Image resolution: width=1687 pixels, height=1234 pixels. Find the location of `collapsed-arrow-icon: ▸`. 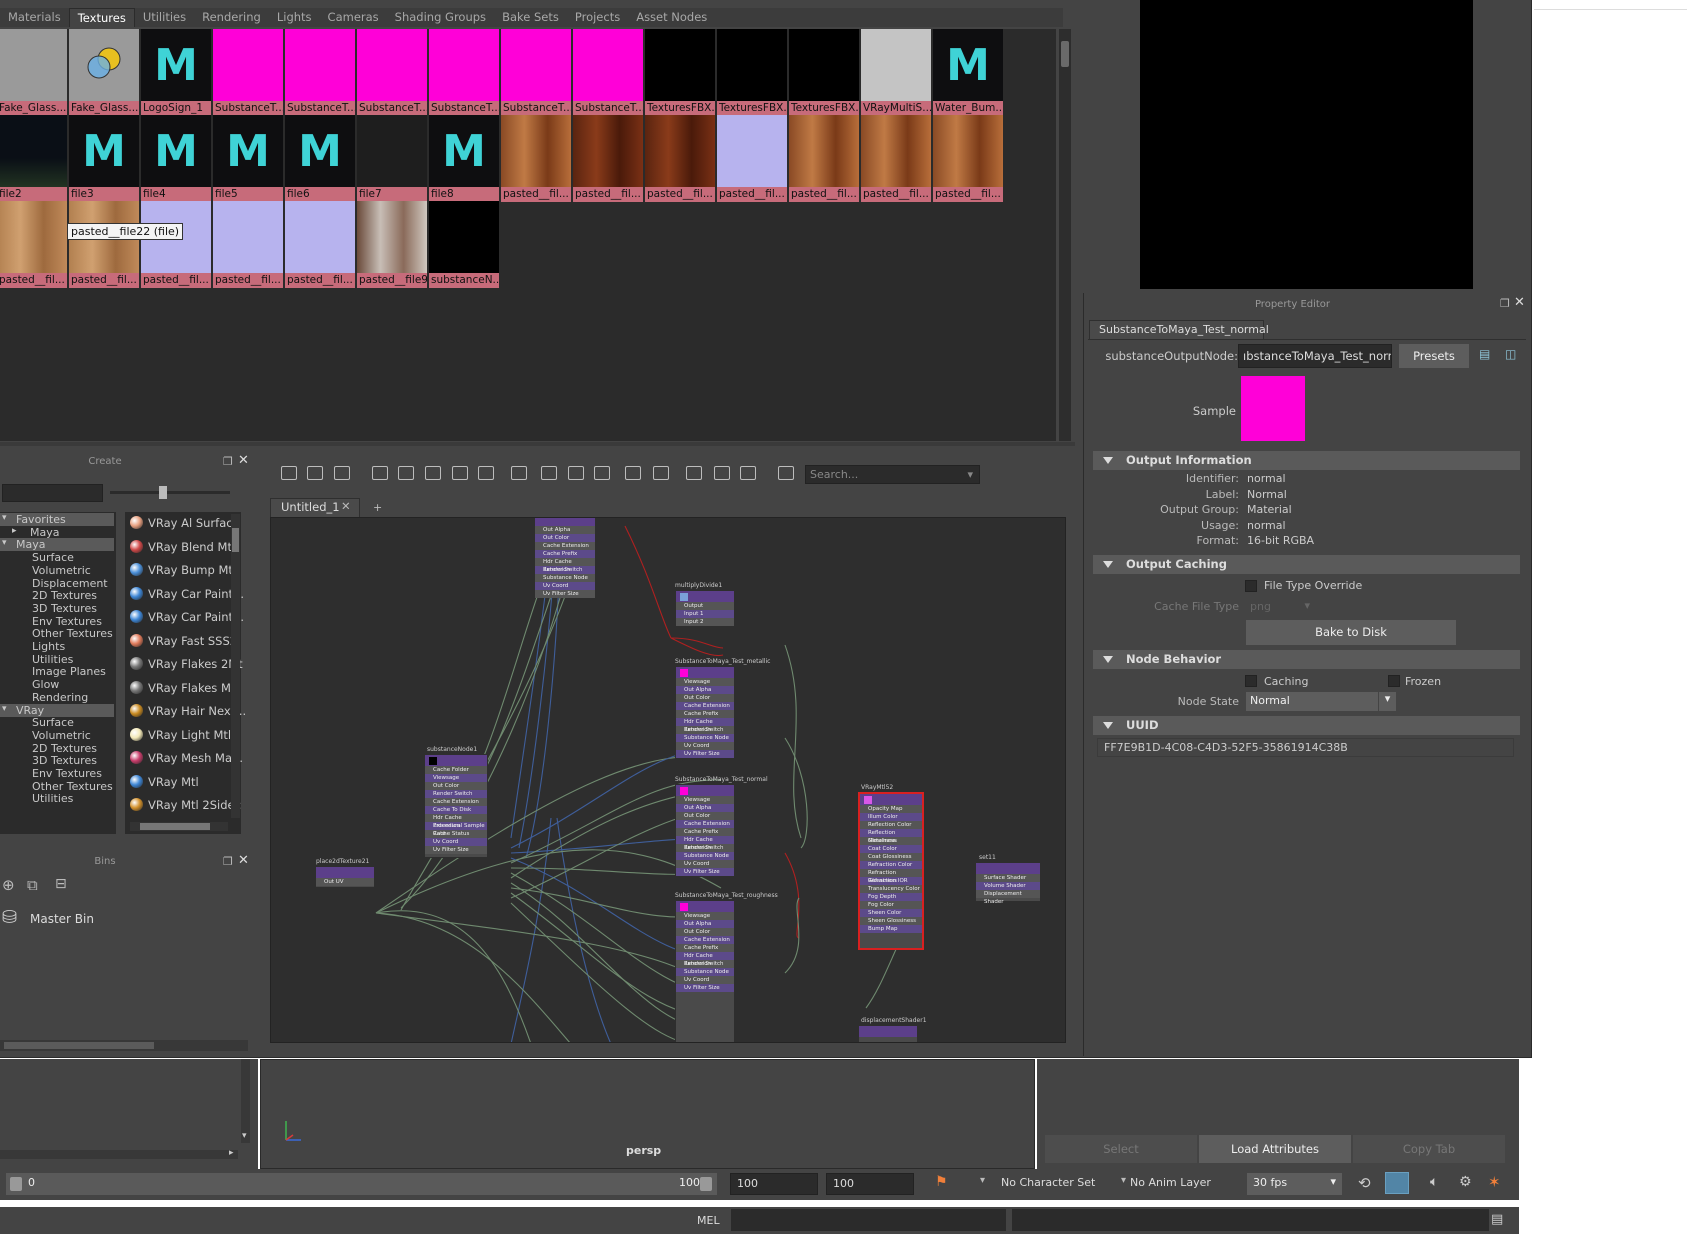

collapsed-arrow-icon: ▸ is located at coordinates (14, 531).